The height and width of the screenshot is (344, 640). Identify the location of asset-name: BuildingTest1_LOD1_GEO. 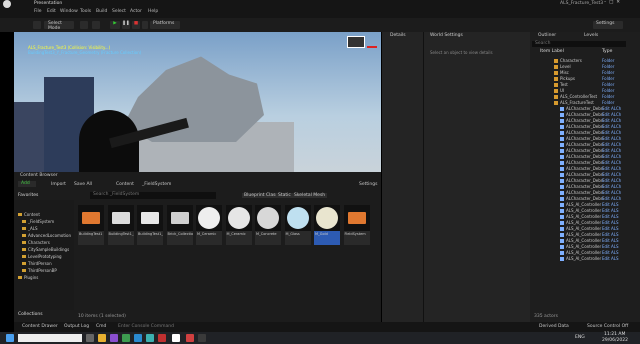
(121, 234).